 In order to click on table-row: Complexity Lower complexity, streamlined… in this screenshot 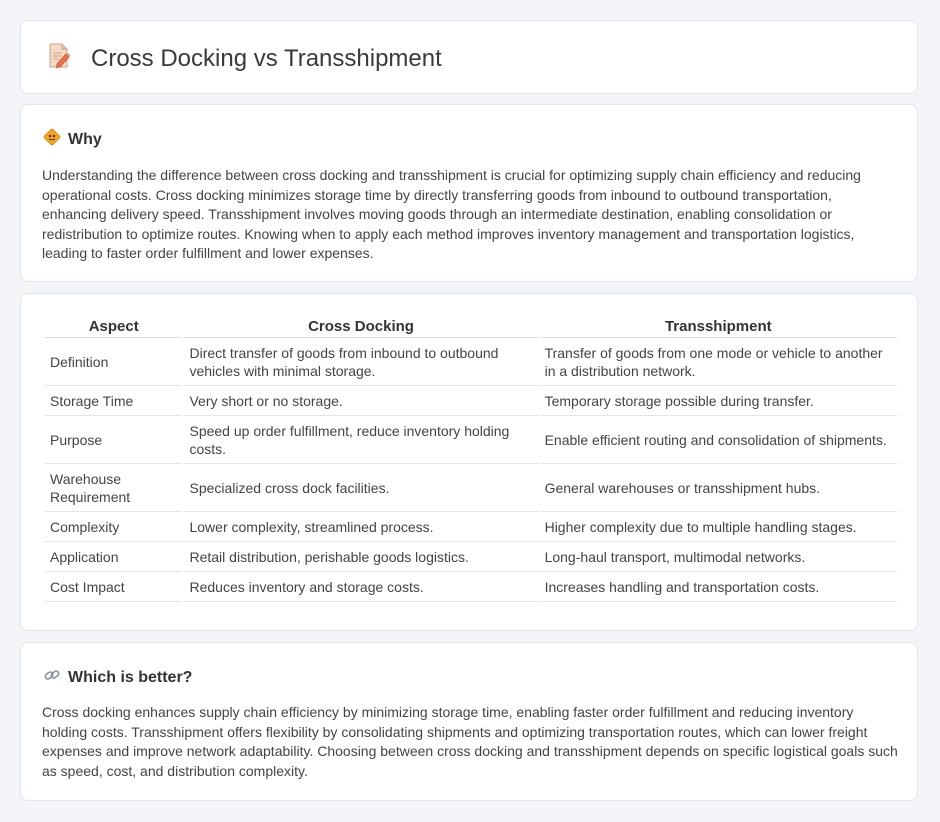, I will do `click(471, 527)`.